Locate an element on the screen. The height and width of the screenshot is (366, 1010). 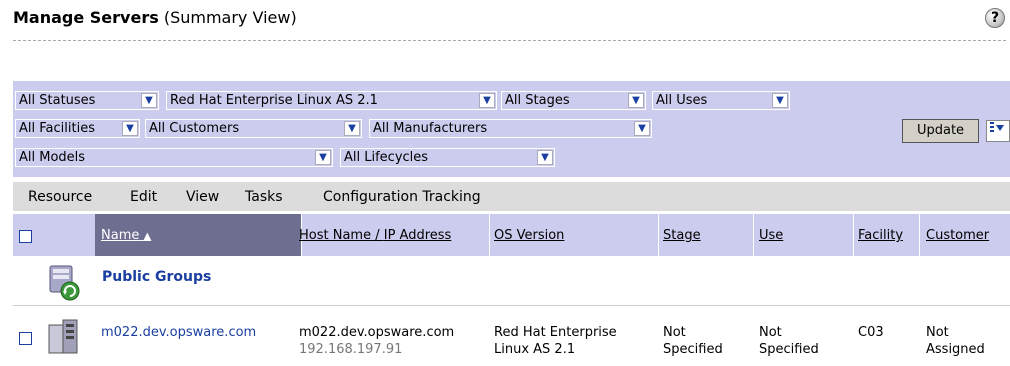
os-filter-select: Red Hat Enterprise Linux AS 2.1 ▼ is located at coordinates (331, 100).